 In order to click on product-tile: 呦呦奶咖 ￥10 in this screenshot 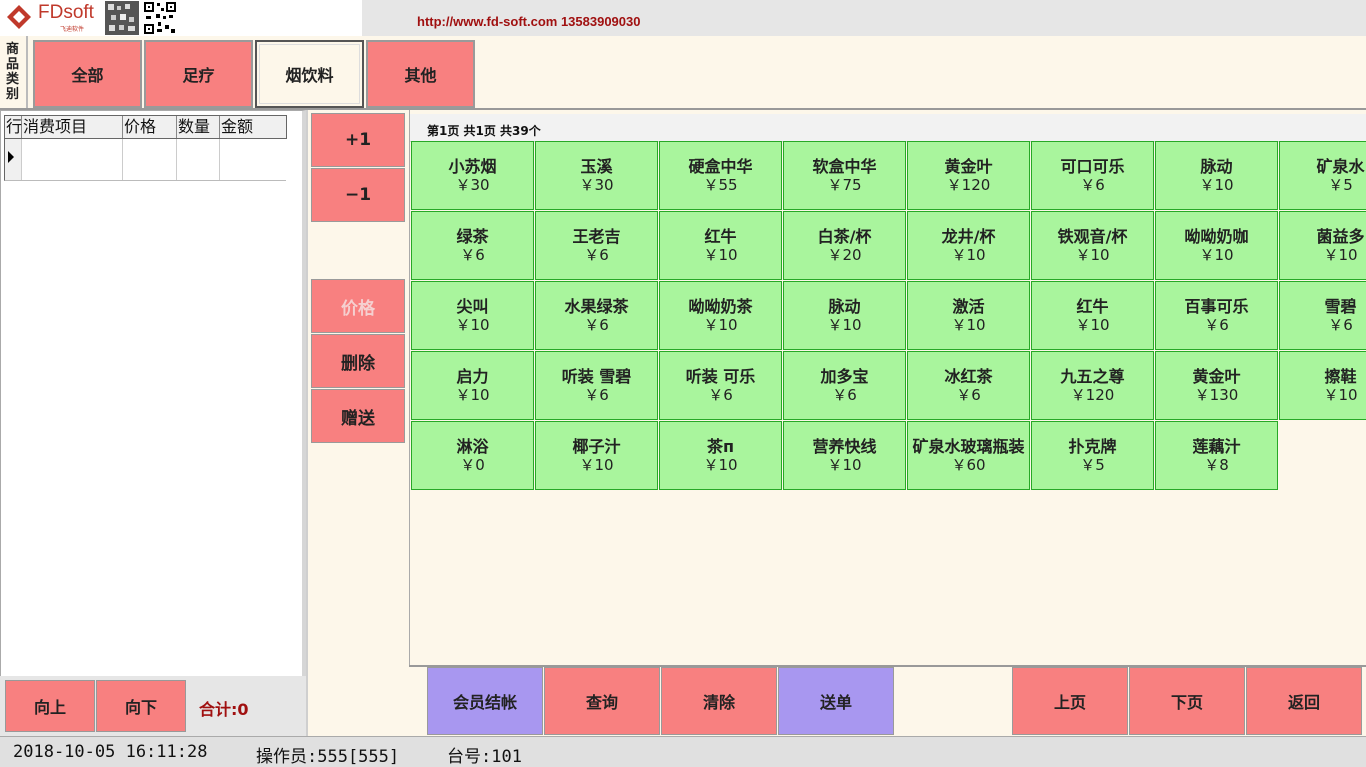, I will do `click(1216, 245)`.